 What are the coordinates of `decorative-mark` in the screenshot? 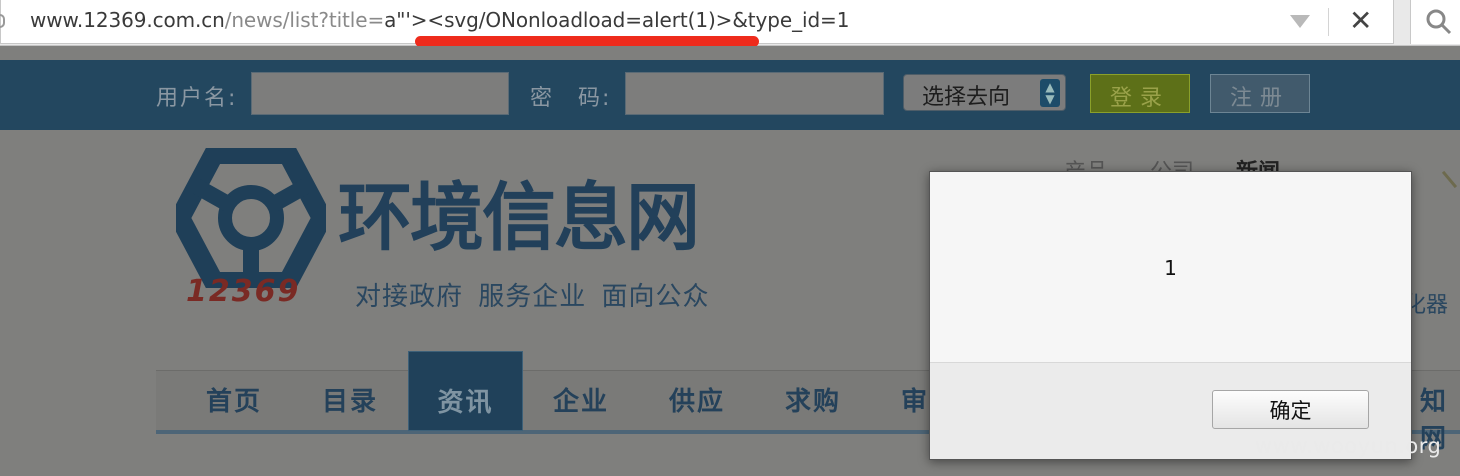 It's located at (1450, 174).